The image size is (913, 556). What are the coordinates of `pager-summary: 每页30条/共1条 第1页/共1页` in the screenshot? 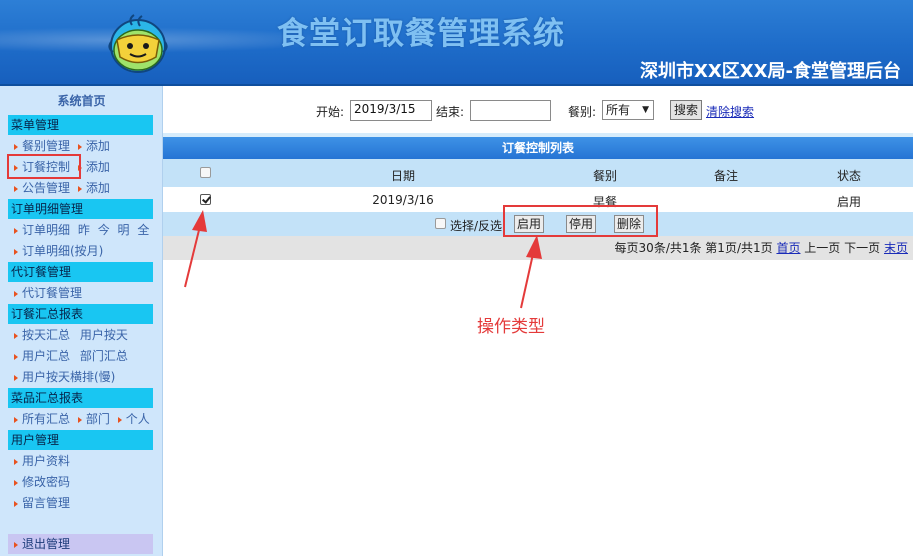 It's located at (693, 248).